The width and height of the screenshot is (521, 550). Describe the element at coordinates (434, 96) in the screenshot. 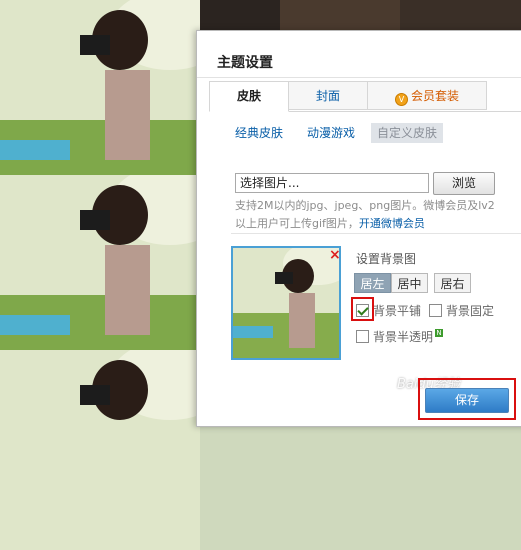

I see `tab-label: 会员套装` at that location.